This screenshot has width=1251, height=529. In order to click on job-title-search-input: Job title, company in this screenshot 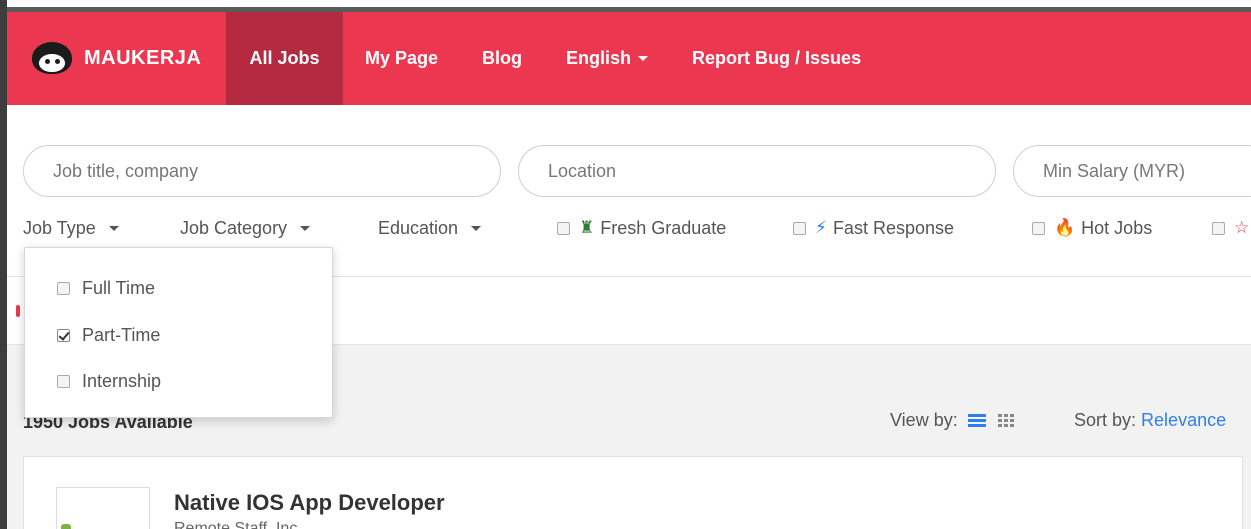, I will do `click(262, 171)`.